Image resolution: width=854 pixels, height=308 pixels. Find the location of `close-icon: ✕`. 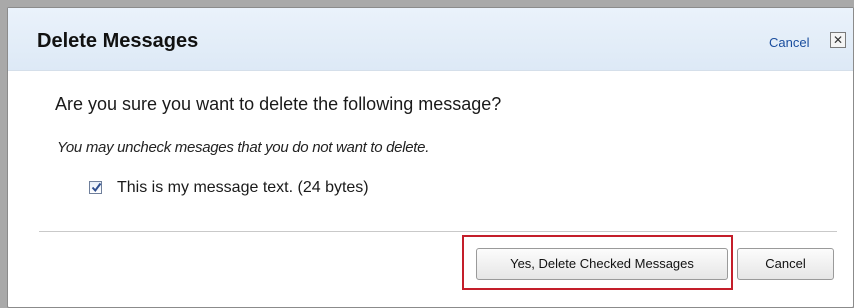

close-icon: ✕ is located at coordinates (838, 40).